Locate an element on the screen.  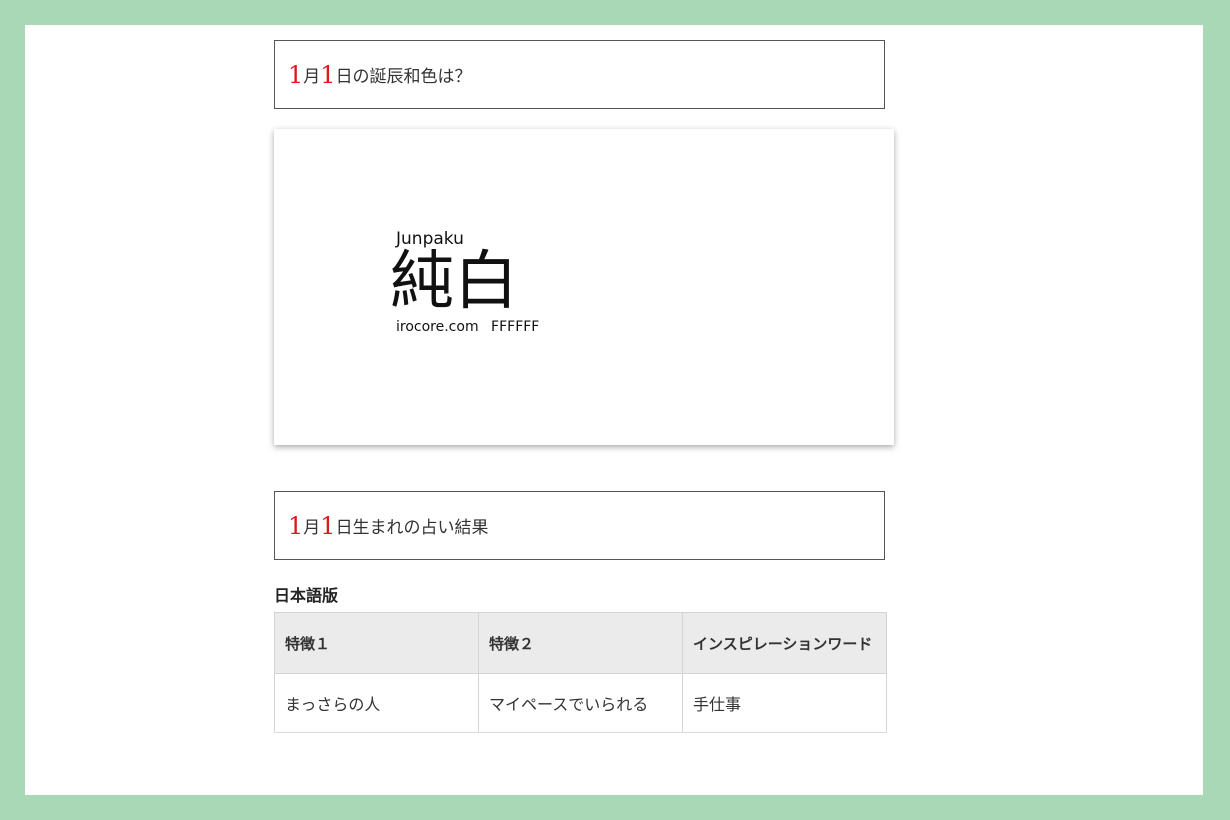
color-kanji: 純白 is located at coordinates (454, 282).